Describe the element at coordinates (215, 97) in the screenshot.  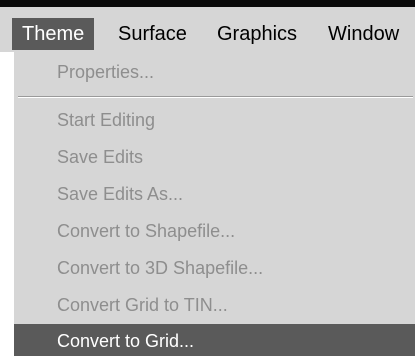
I see `menu-separator` at that location.